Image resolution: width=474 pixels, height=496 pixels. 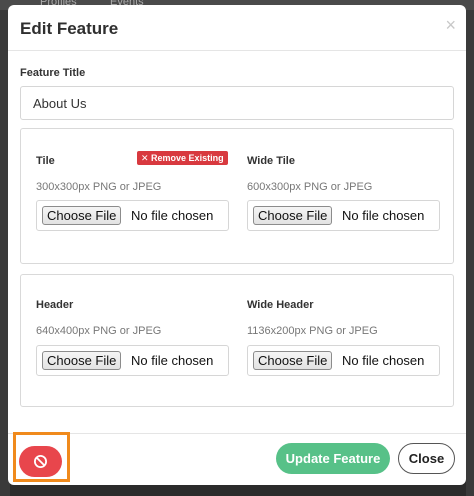 I want to click on header-label: Header, so click(x=55, y=305).